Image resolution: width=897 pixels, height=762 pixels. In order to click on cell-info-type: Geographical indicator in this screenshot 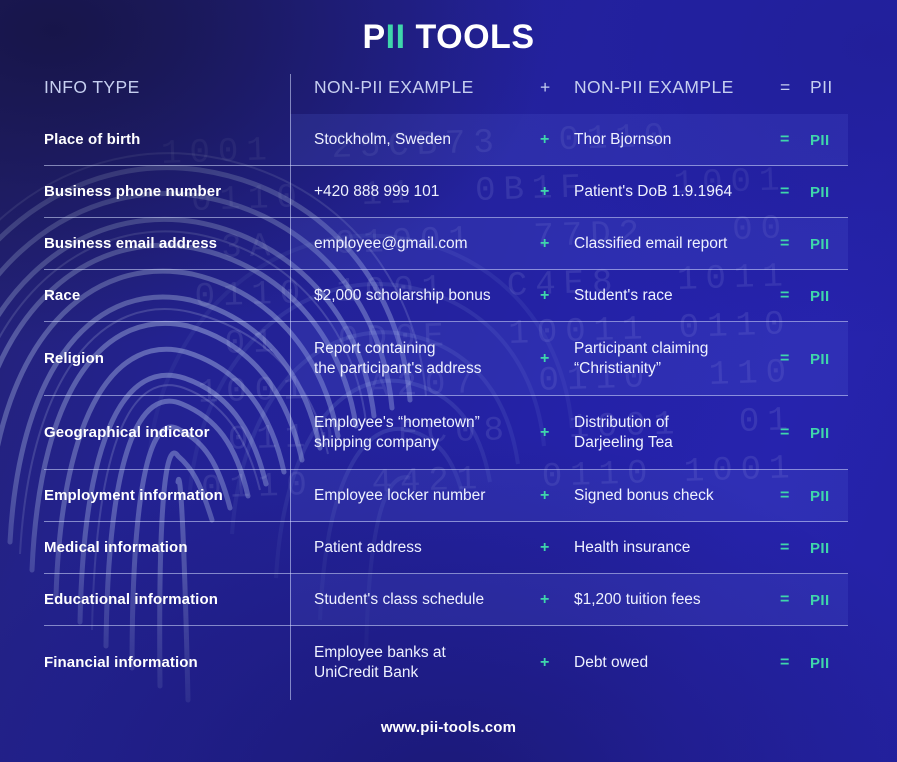, I will do `click(127, 433)`.